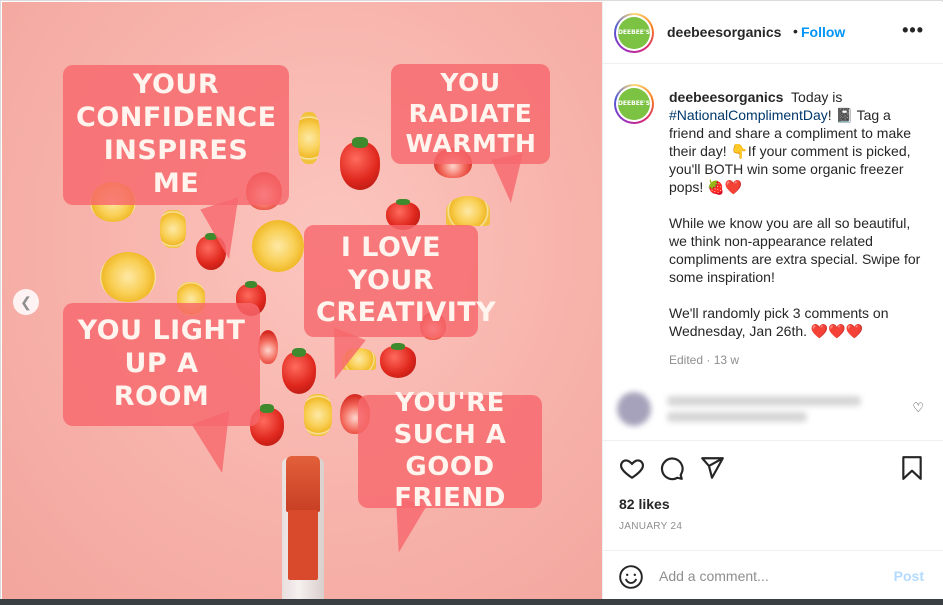 This screenshot has height=605, width=943. I want to click on speech-bubble-good-friend: YOU'RE SUCH A GOOD FRIEND, so click(450, 450).